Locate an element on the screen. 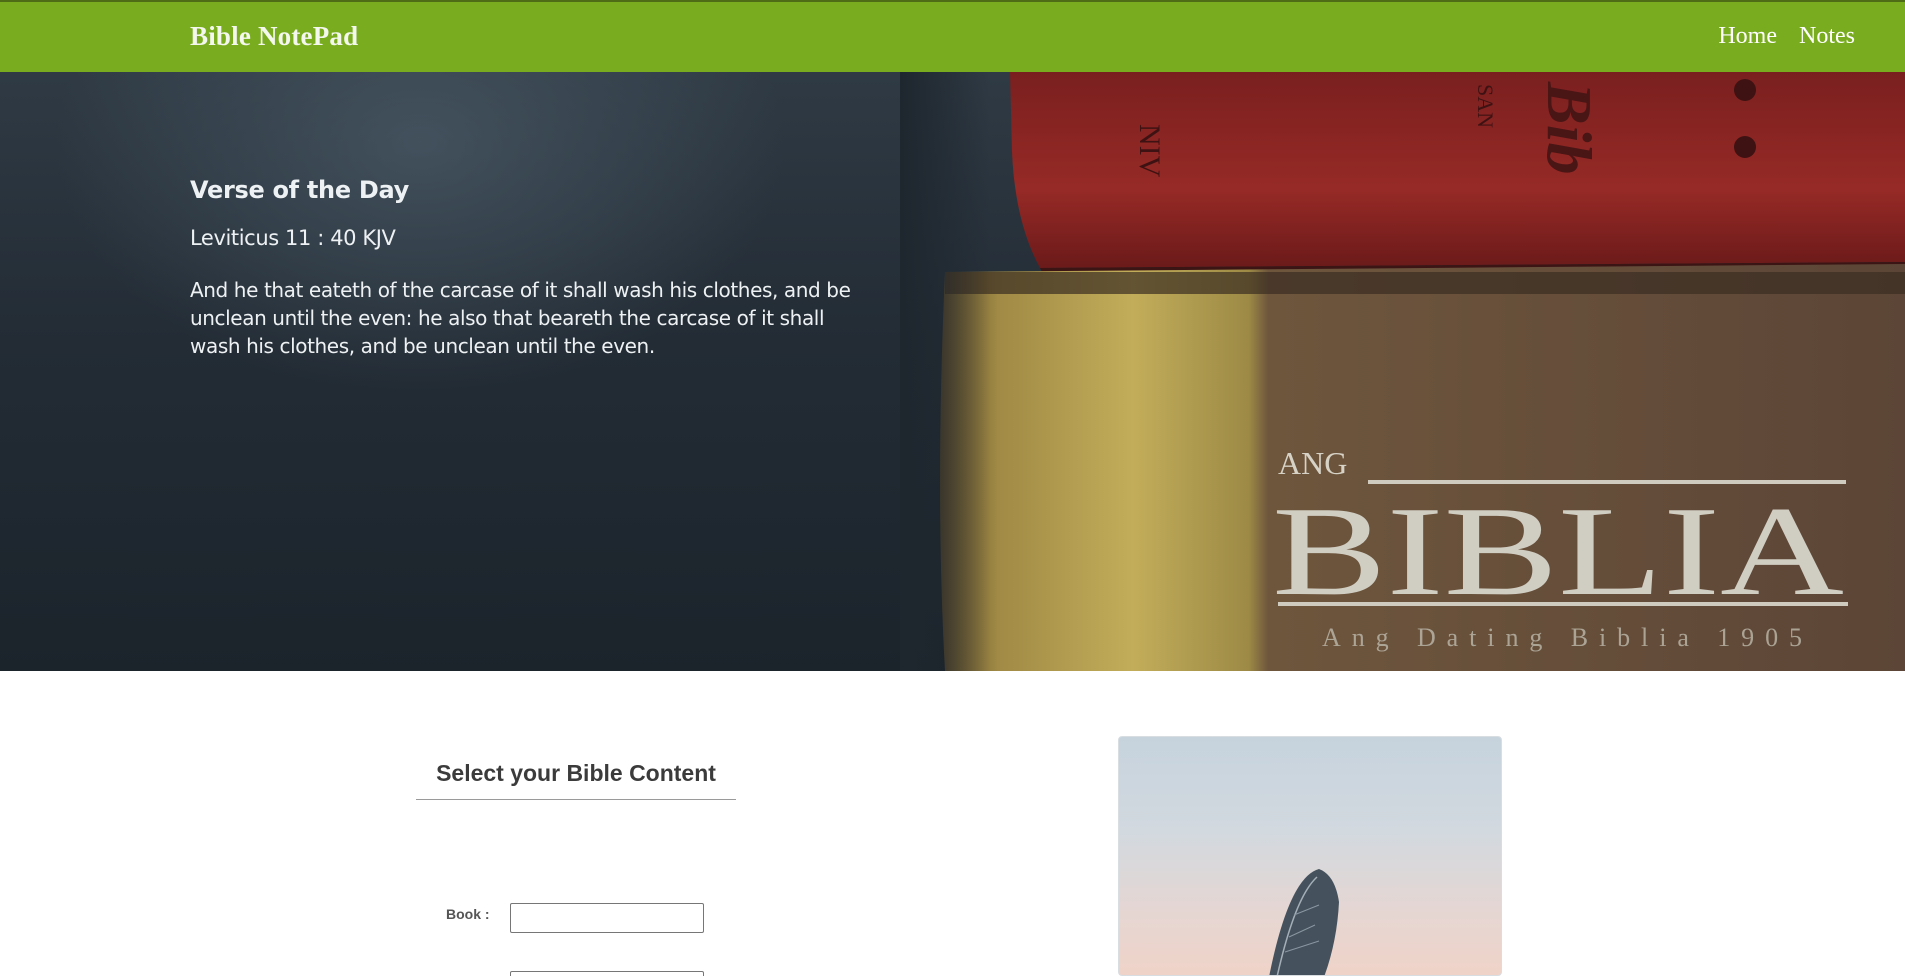 The image size is (1905, 976). verse-heading: Verse of the Day is located at coordinates (299, 190).